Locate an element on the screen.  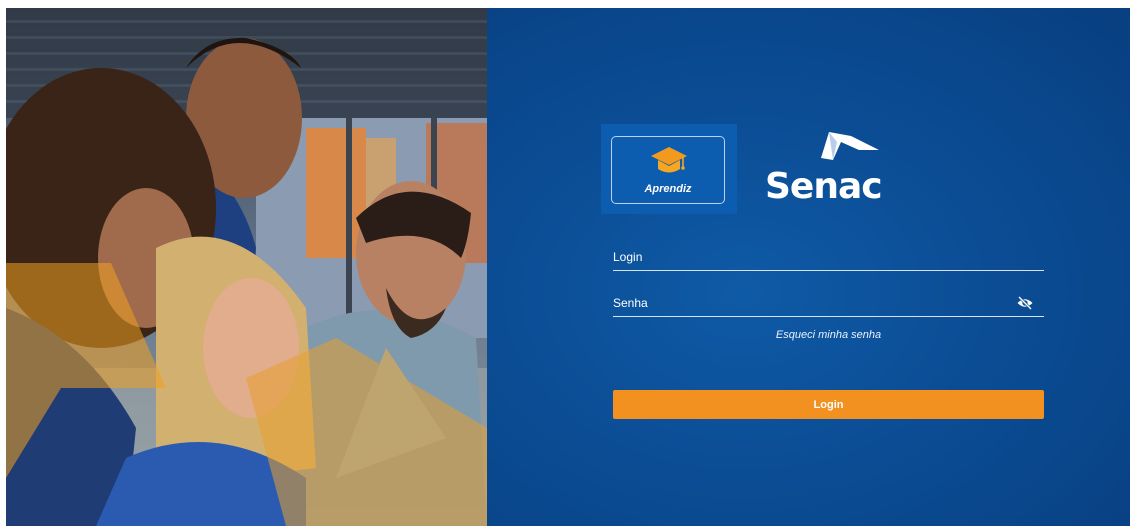
senac-logo: Senac is located at coordinates (824, 169).